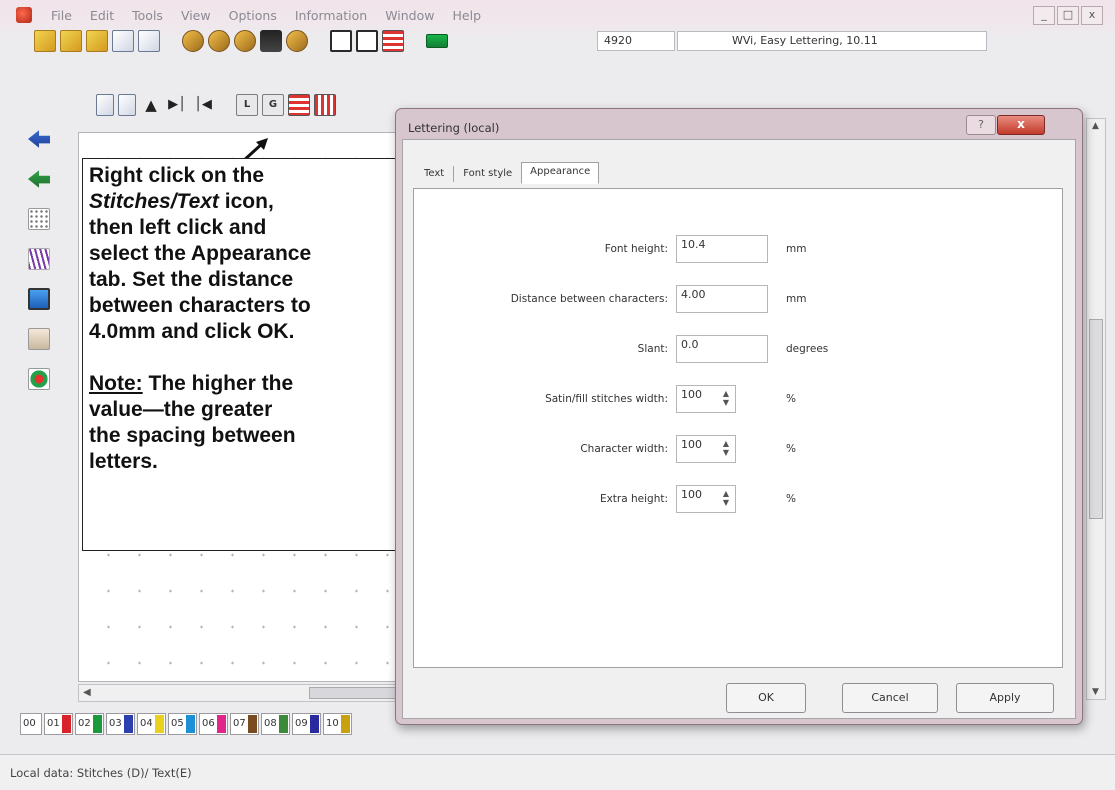 The image size is (1115, 790). Describe the element at coordinates (791, 499) in the screenshot. I see `extra-height-unit: %` at that location.